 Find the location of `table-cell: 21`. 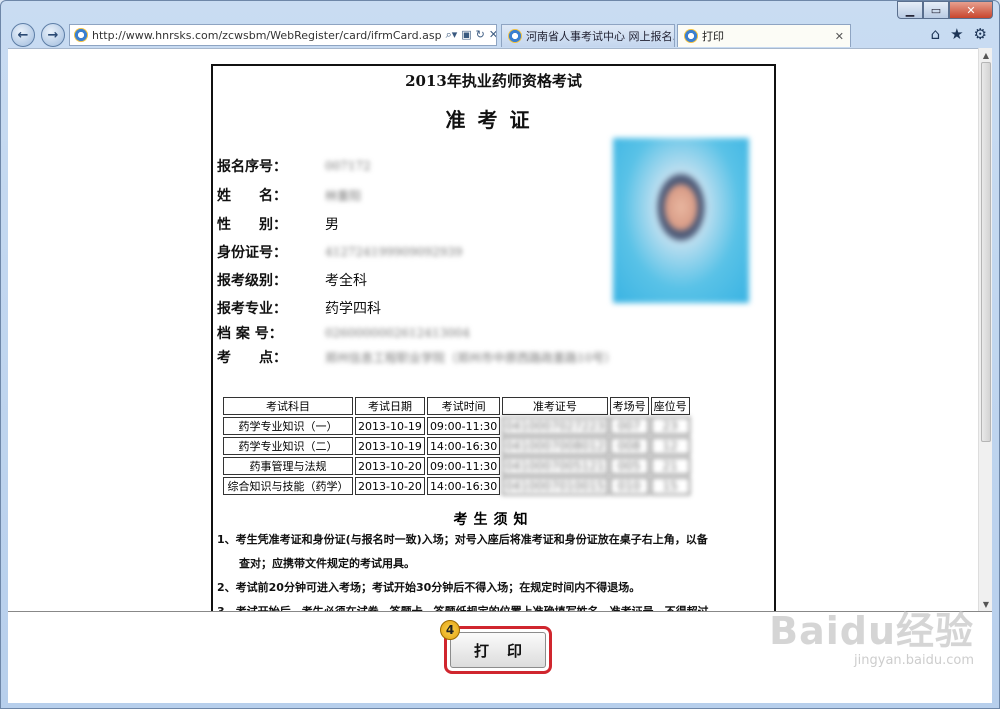

table-cell: 21 is located at coordinates (670, 466).